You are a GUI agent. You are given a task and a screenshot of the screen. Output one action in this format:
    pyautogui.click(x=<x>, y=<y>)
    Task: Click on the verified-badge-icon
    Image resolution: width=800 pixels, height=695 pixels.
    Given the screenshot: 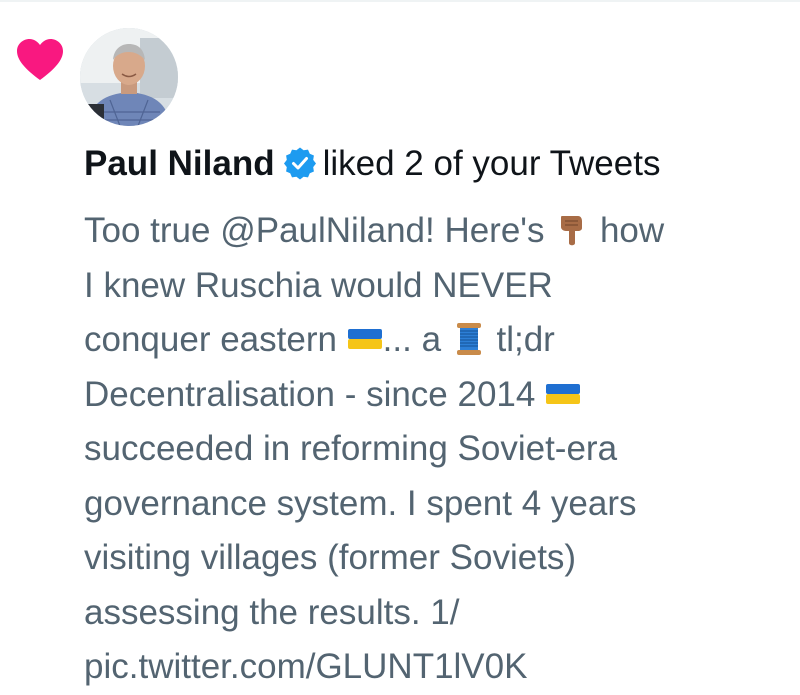 What is the action you would take?
    pyautogui.click(x=300, y=162)
    